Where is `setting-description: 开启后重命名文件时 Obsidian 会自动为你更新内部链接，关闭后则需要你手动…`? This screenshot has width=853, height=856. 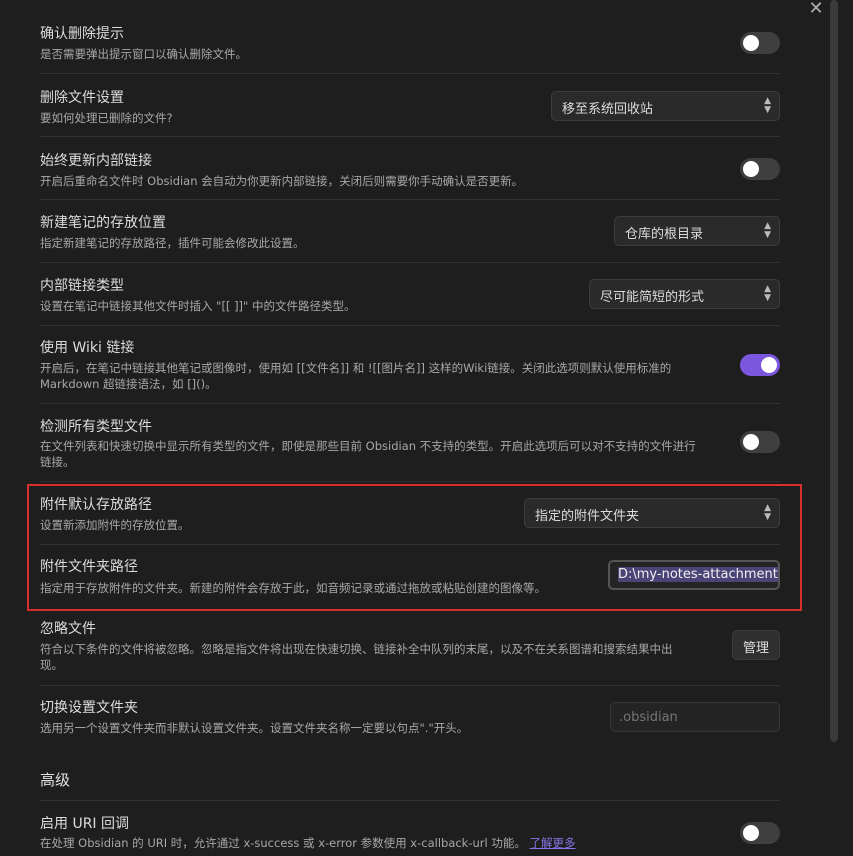
setting-description: 开启后重命名文件时 Obsidian 会自动为你更新内部链接，关闭后则需要你手动… is located at coordinates (282, 181).